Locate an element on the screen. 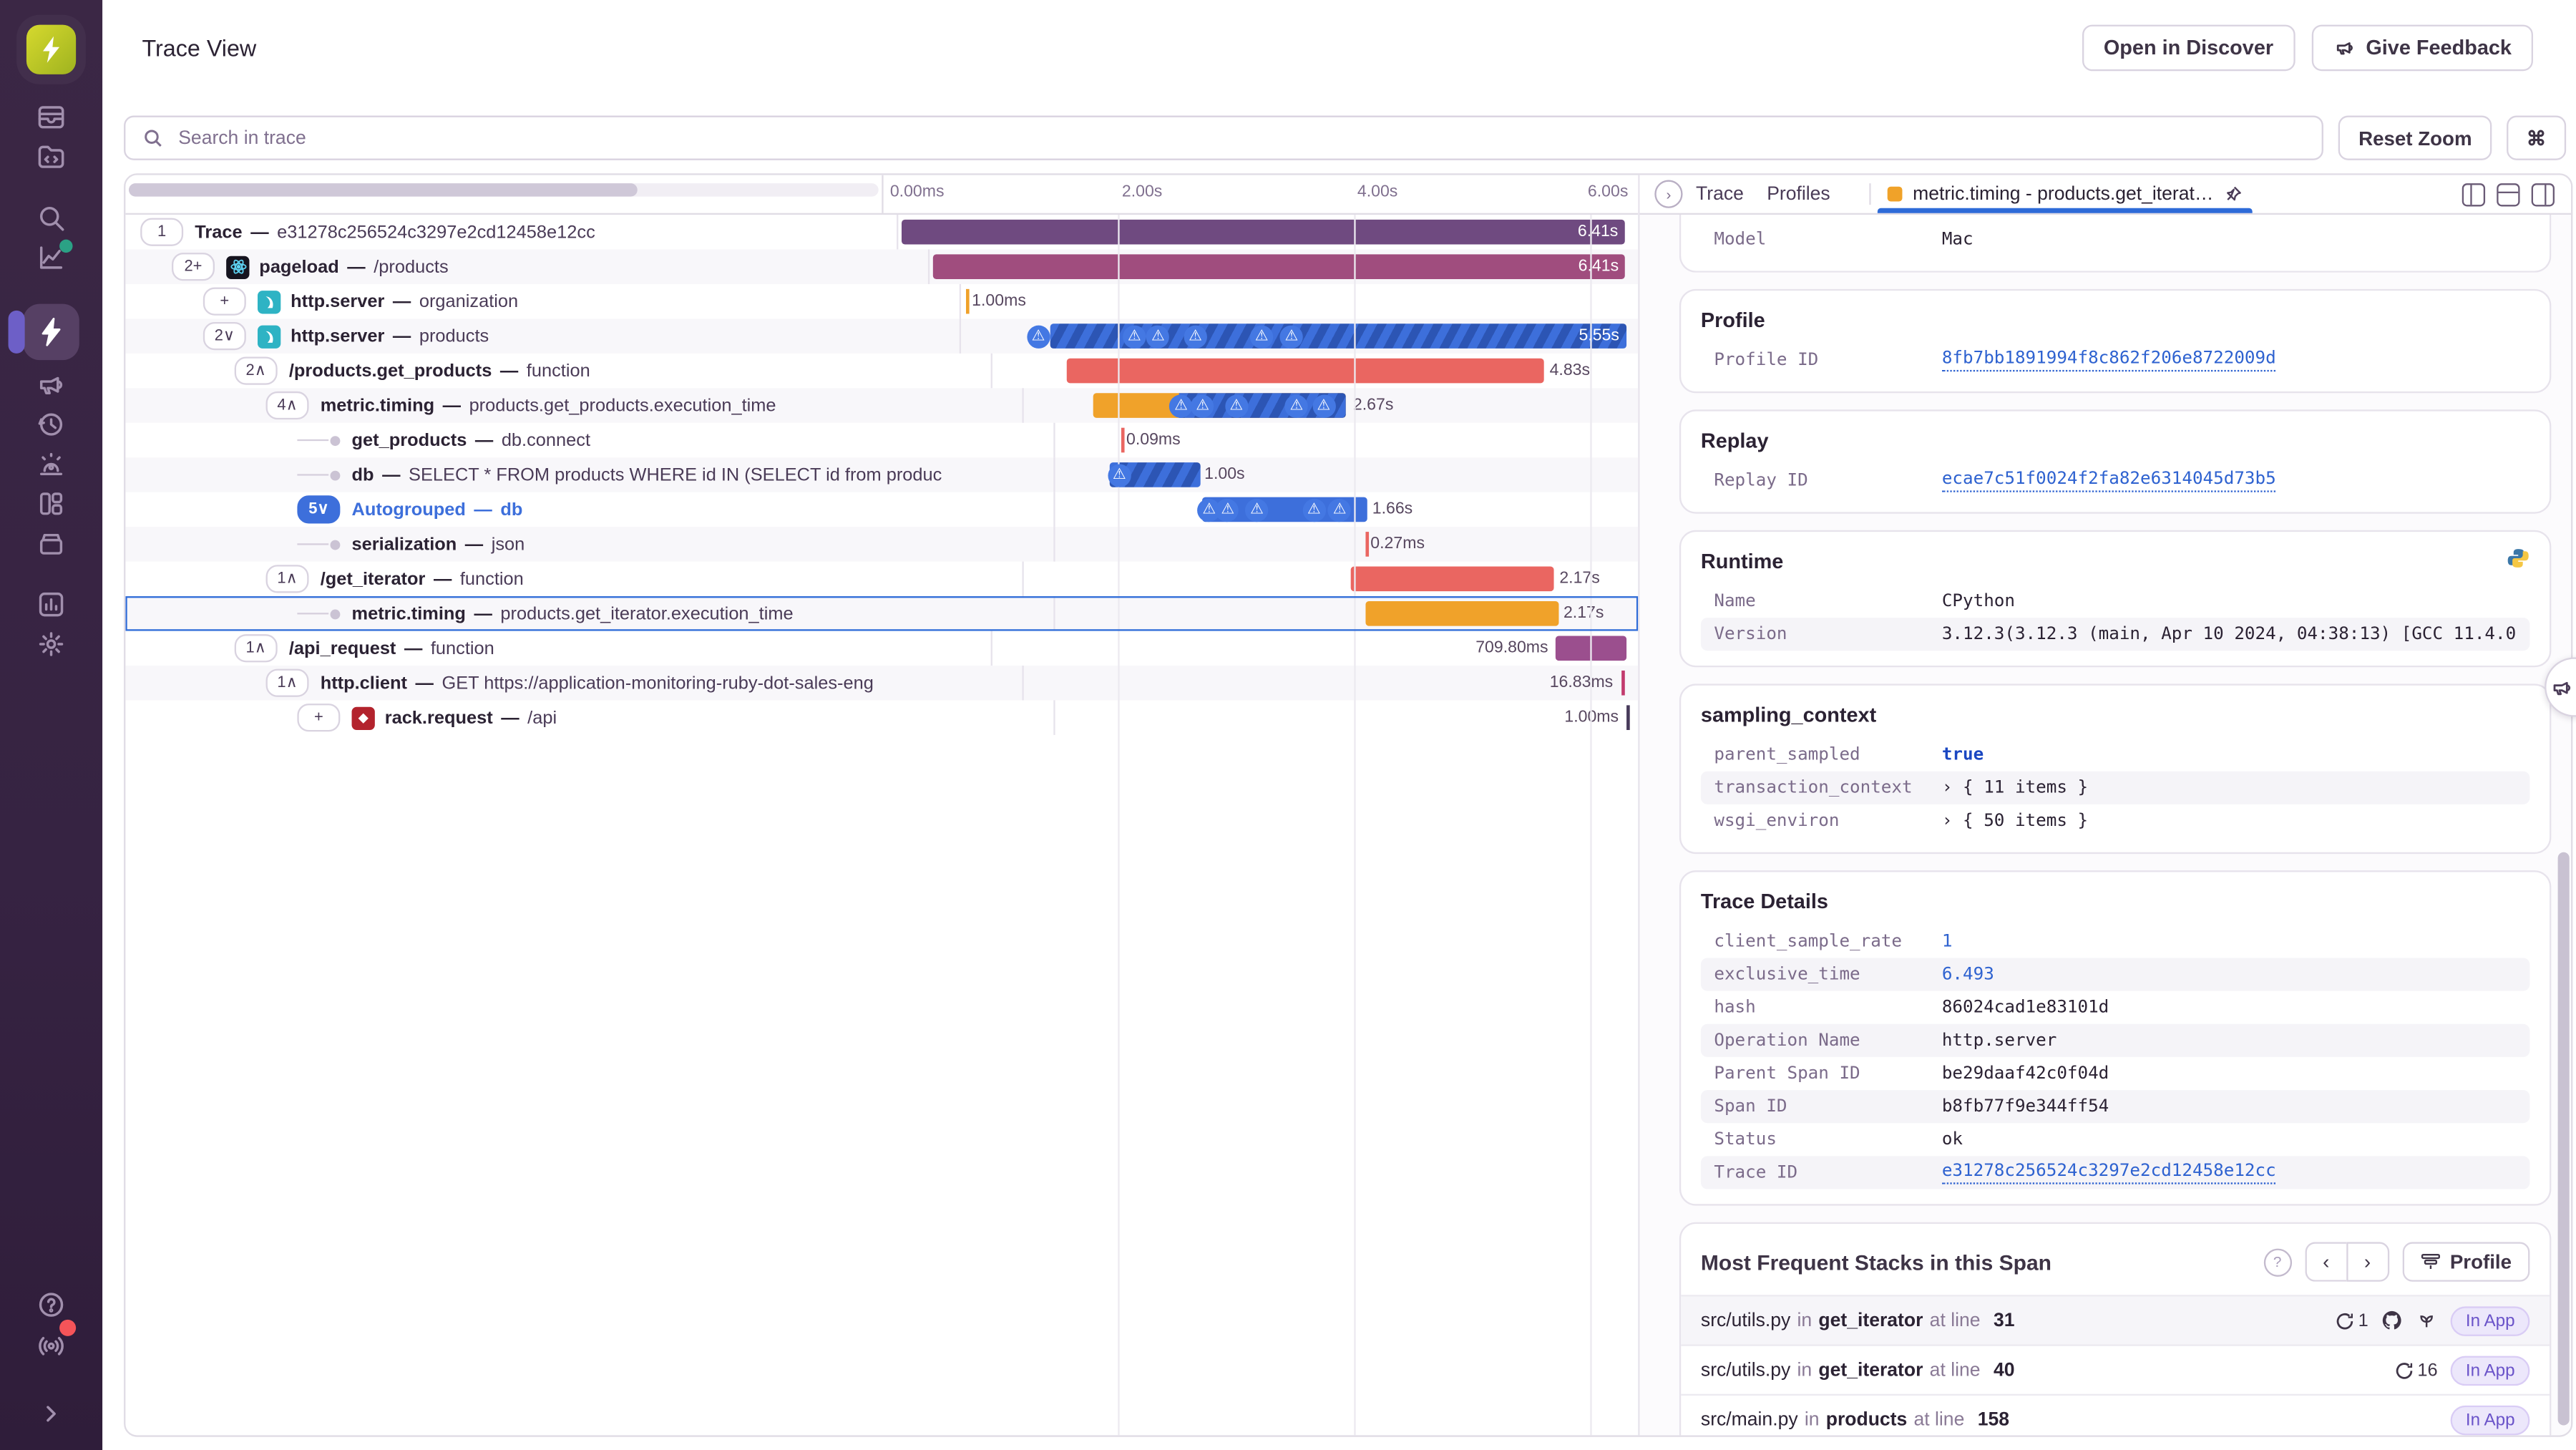 The height and width of the screenshot is (1450, 2576). span-row-db-connect: get_products — db.connect 0.09ms is located at coordinates (881, 440).